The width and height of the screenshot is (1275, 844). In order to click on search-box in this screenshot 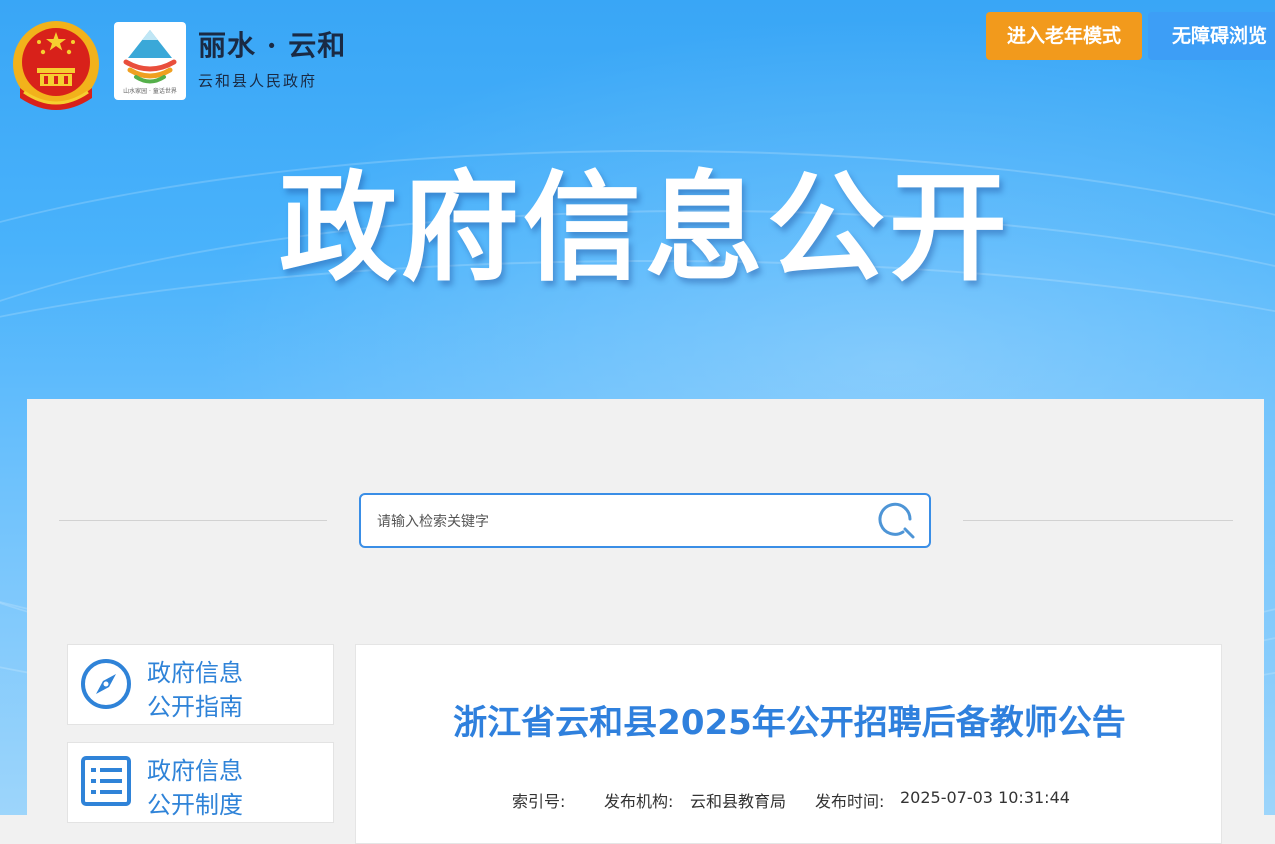, I will do `click(645, 520)`.